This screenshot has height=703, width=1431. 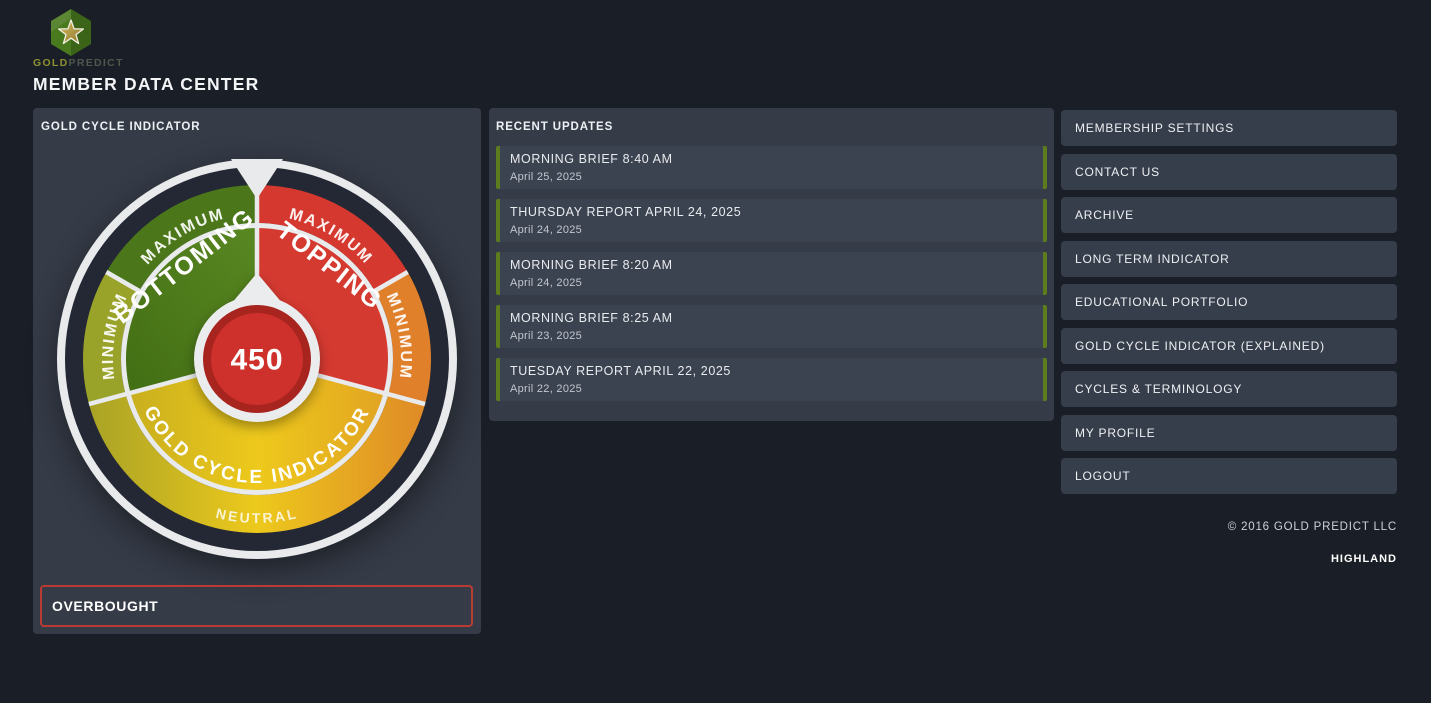 What do you see at coordinates (51, 63) in the screenshot?
I see `brand-gold-text: GOLD` at bounding box center [51, 63].